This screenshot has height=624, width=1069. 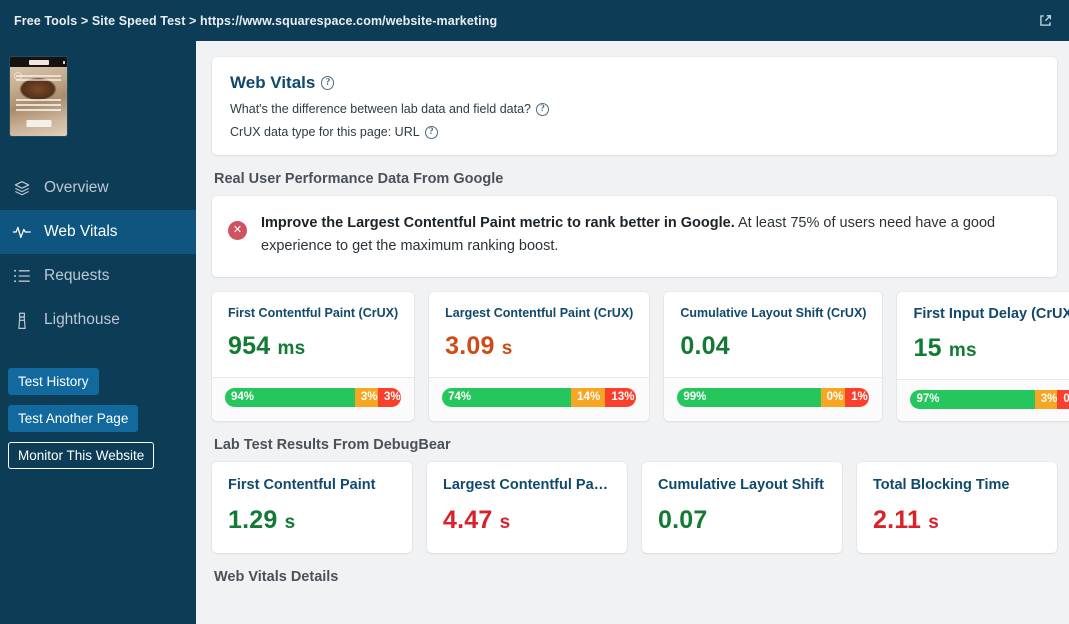 What do you see at coordinates (972, 399) in the screenshot?
I see `bar-segment-good: 97%` at bounding box center [972, 399].